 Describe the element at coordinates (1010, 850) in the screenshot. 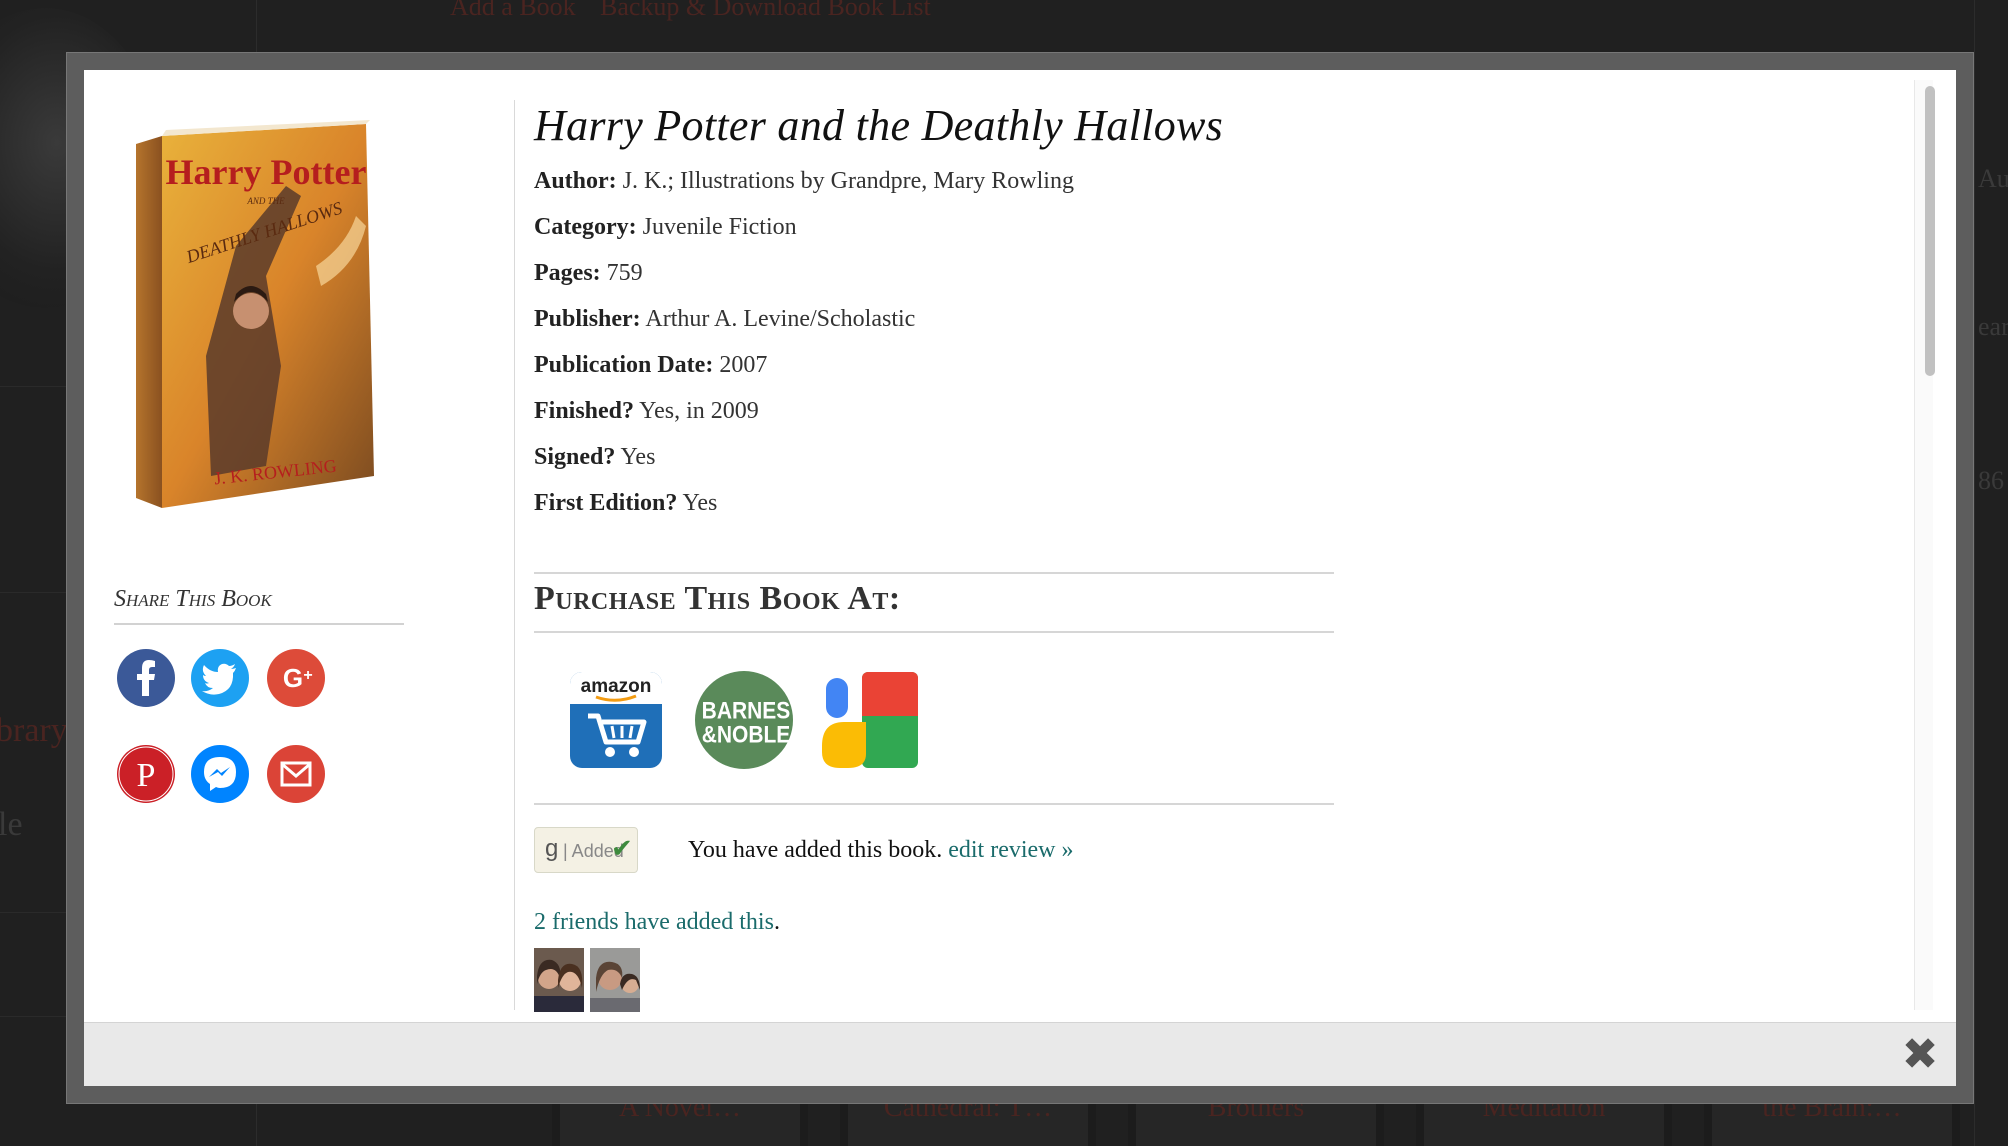

I see `edit-review-link: edit review »` at that location.